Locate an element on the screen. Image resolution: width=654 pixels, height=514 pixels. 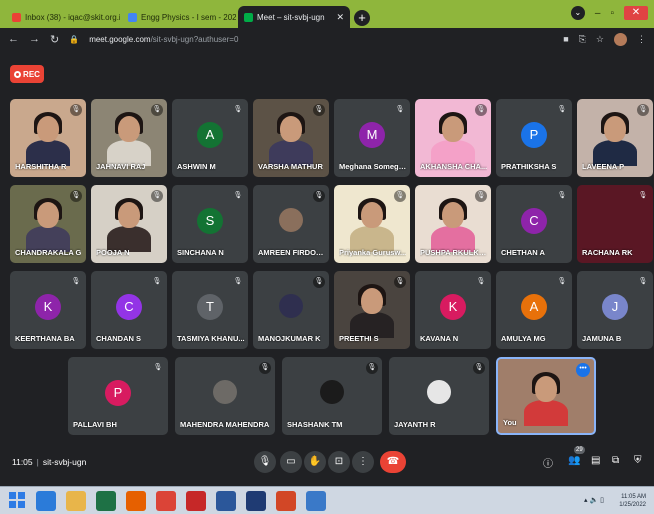
participant-name: POOJA N is located at coordinates (113, 252).